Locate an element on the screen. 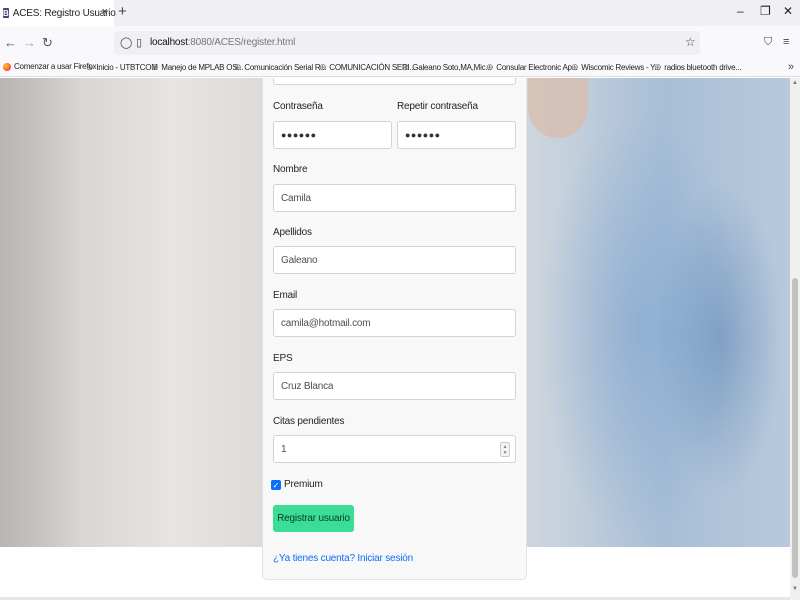 Image resolution: width=800 pixels, height=600 pixels. url-text: localhost:8080/ACES/register.html is located at coordinates (222, 42).